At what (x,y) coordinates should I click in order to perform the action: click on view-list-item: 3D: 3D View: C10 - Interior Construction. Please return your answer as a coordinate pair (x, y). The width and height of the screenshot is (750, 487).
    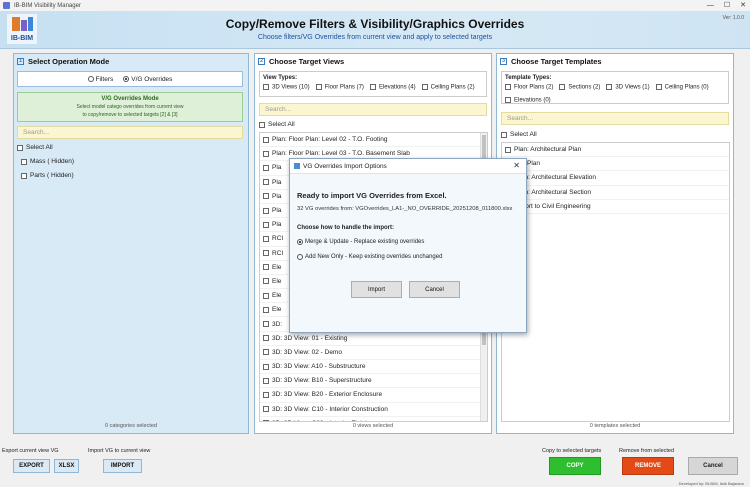
    Looking at the image, I should click on (373, 410).